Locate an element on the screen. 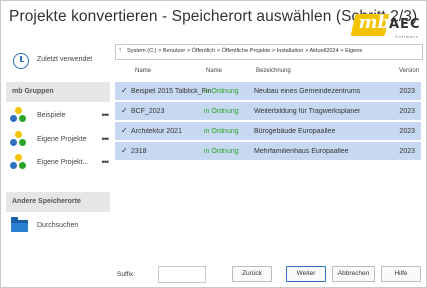 This screenshot has height=288, width=427. column-header-name: Name is located at coordinates (143, 71).